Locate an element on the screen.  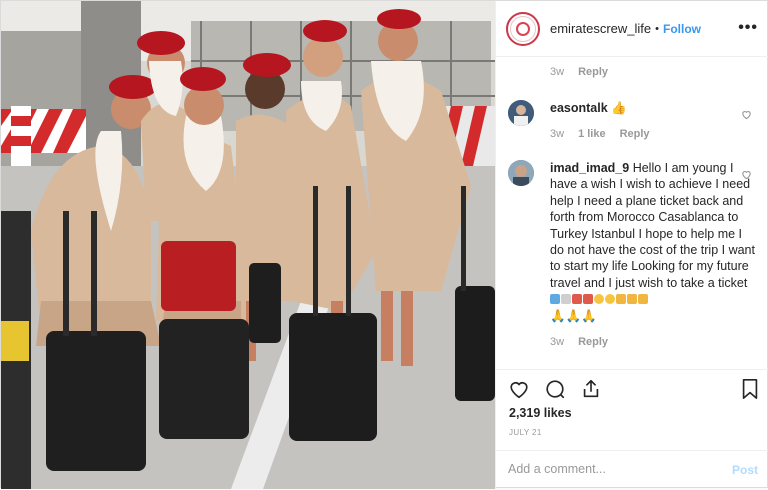
bookmark-icon is located at coordinates (750, 389).